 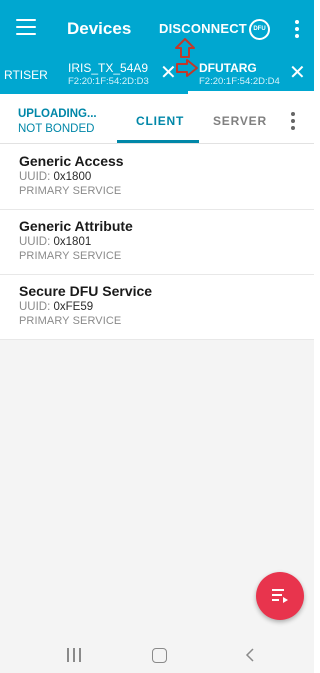 What do you see at coordinates (108, 68) in the screenshot?
I see `device-tab-name: IRIS_TX_54A9` at bounding box center [108, 68].